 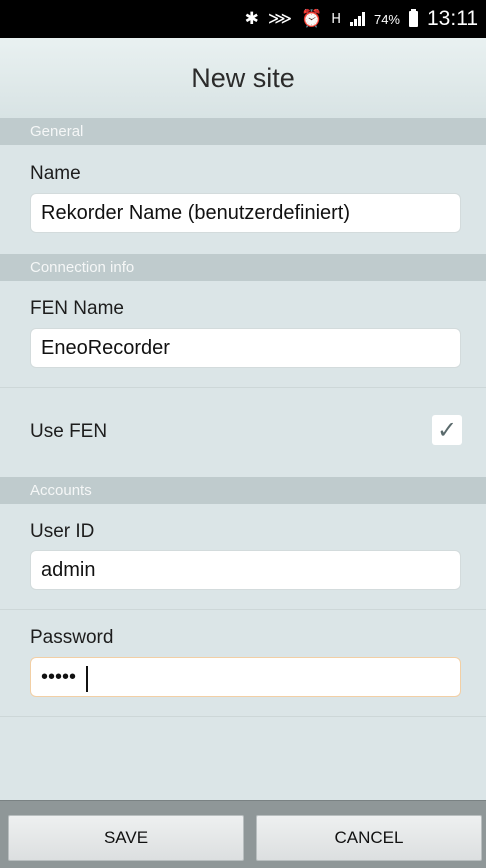 I want to click on hspa-icon: H, so click(x=336, y=19).